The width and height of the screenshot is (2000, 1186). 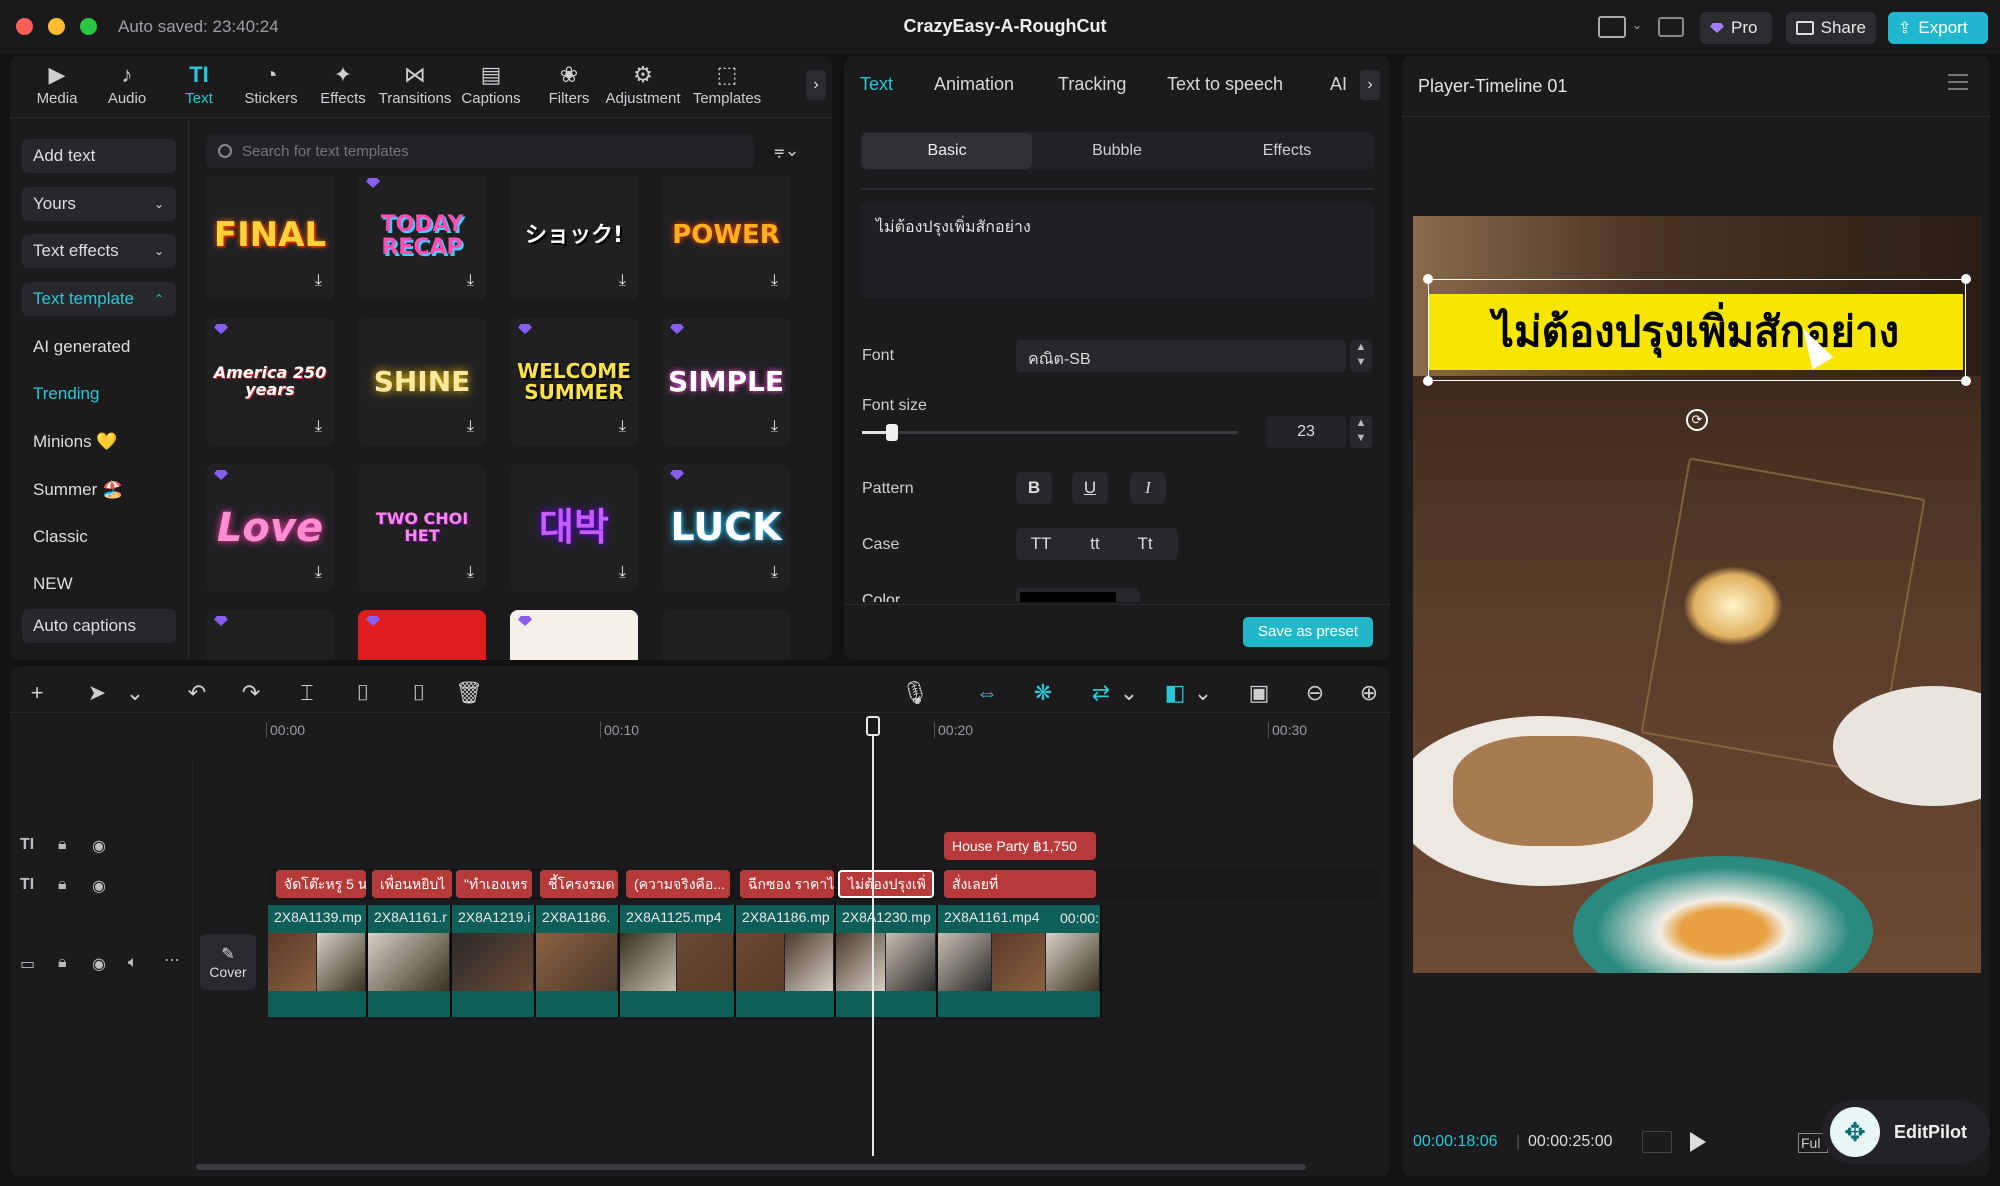 What do you see at coordinates (1225, 84) in the screenshot?
I see `tab-text-to-speech: Text to speech` at bounding box center [1225, 84].